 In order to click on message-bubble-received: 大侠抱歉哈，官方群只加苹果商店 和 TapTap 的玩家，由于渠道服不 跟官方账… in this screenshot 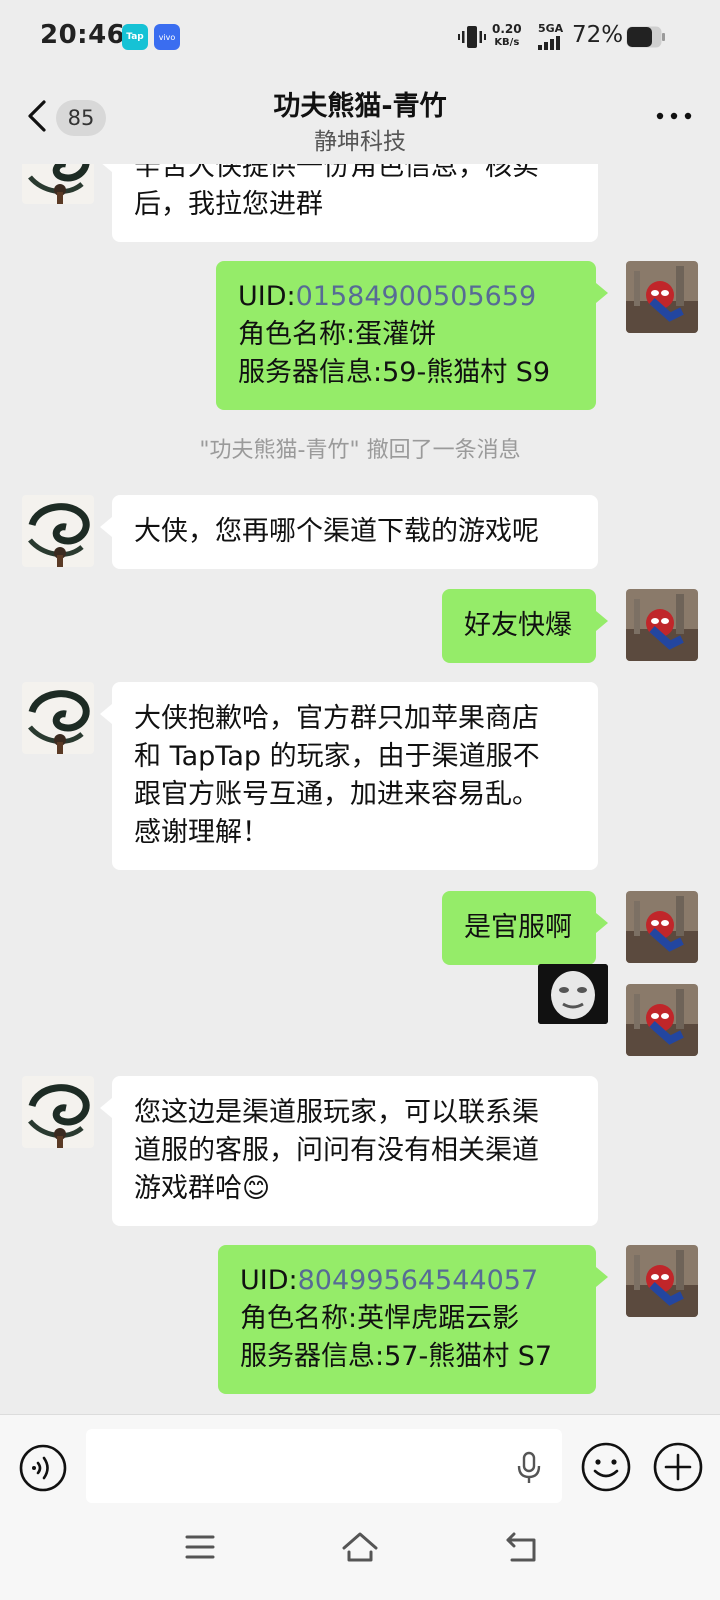, I will do `click(349, 776)`.